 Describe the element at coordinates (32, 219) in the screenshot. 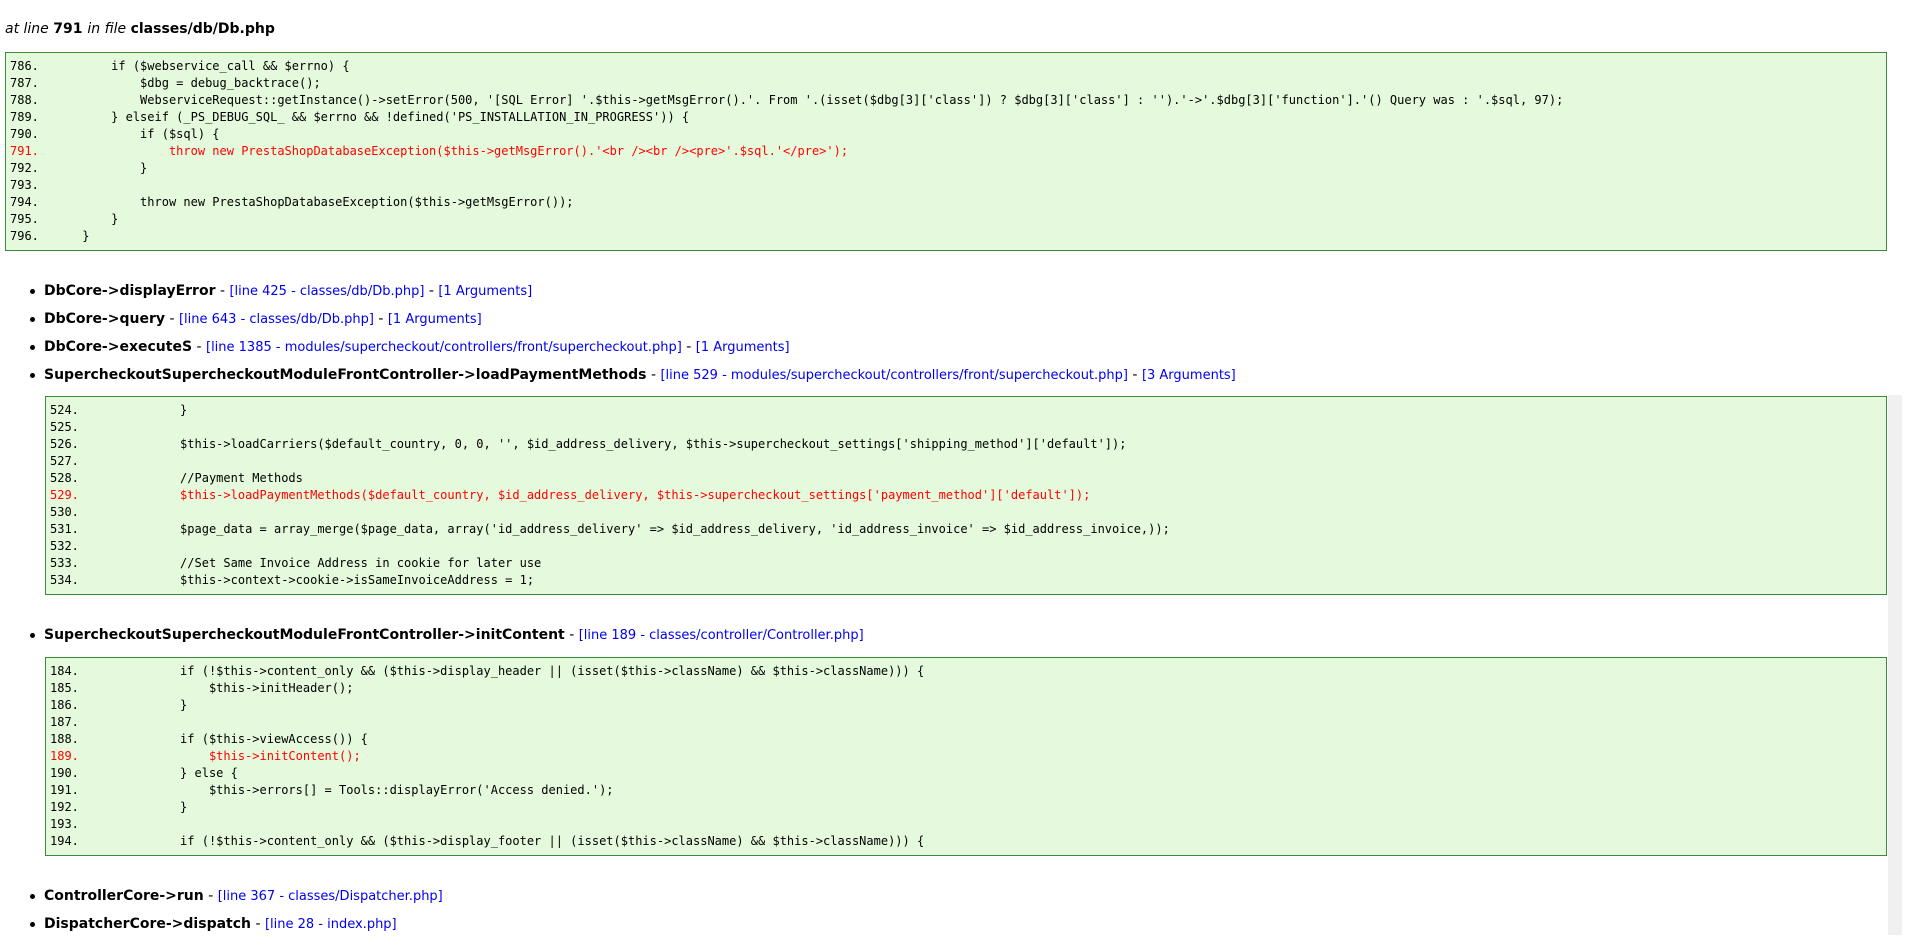

I see `line-number: 795.` at that location.